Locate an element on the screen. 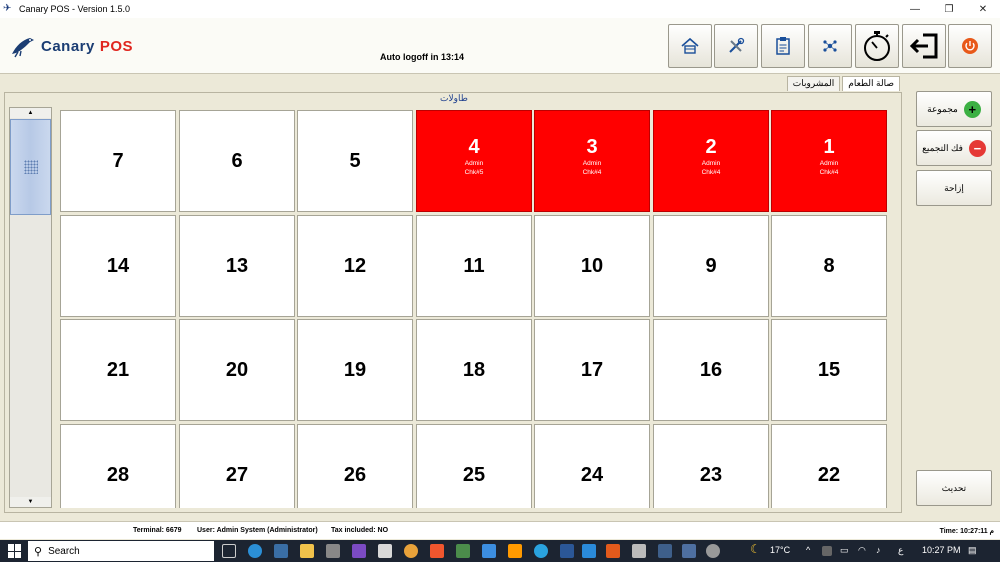 The width and height of the screenshot is (1000, 562). tool-icon is located at coordinates (463, 551).